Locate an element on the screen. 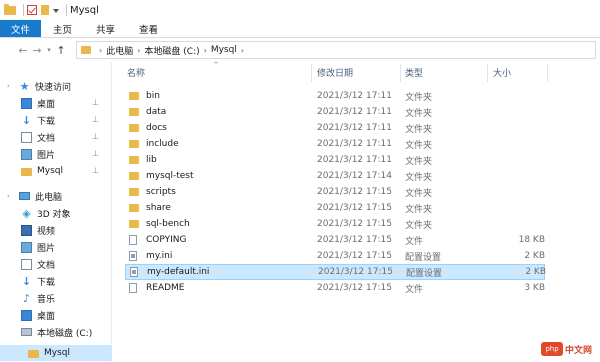  file-size: 3 KB is located at coordinates (534, 288).